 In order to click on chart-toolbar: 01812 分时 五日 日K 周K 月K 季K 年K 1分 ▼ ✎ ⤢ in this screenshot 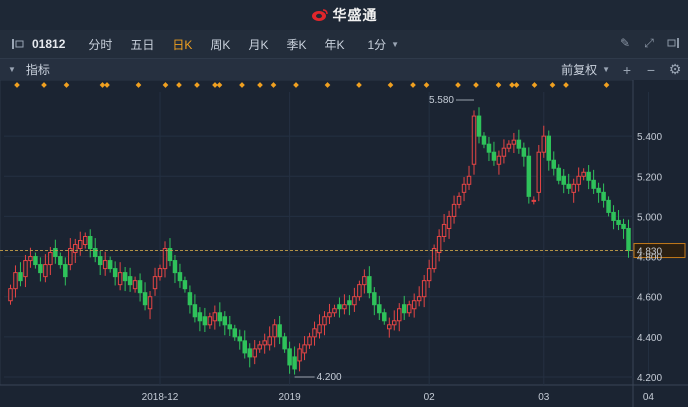, I will do `click(344, 44)`.